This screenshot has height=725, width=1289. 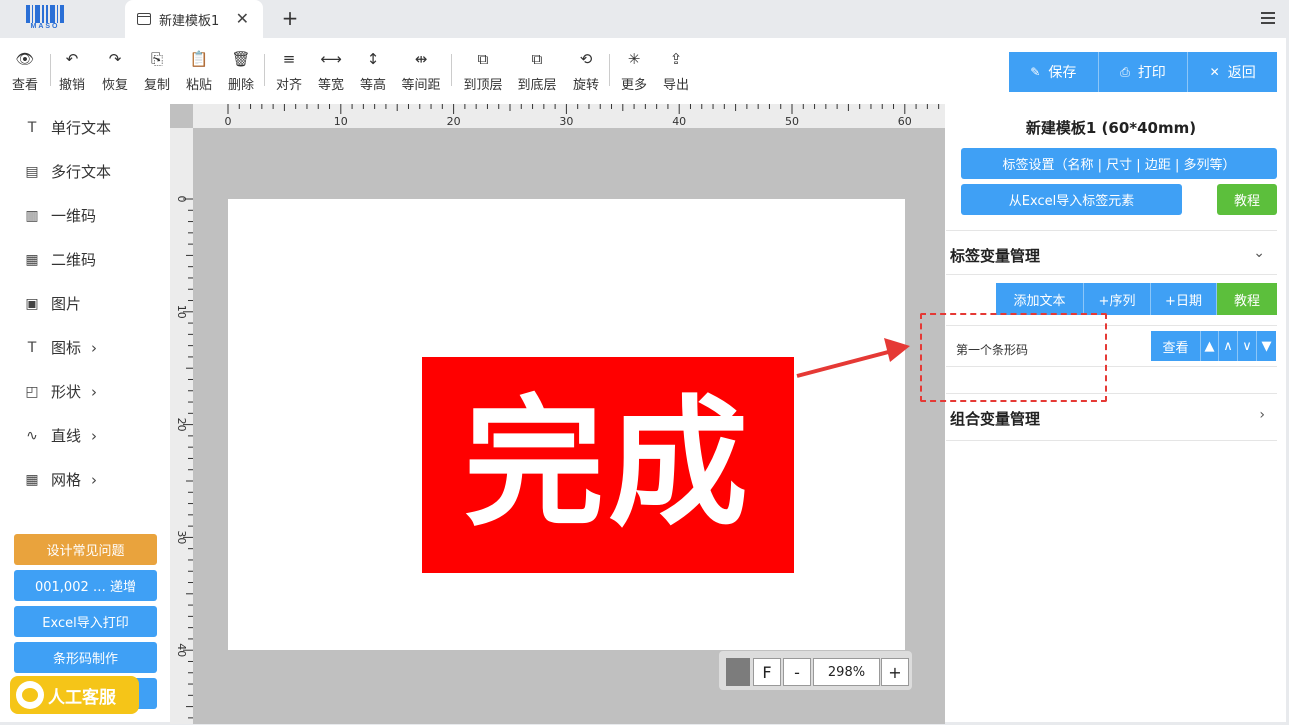 I want to click on ruler-left-label: 20, so click(x=181, y=425).